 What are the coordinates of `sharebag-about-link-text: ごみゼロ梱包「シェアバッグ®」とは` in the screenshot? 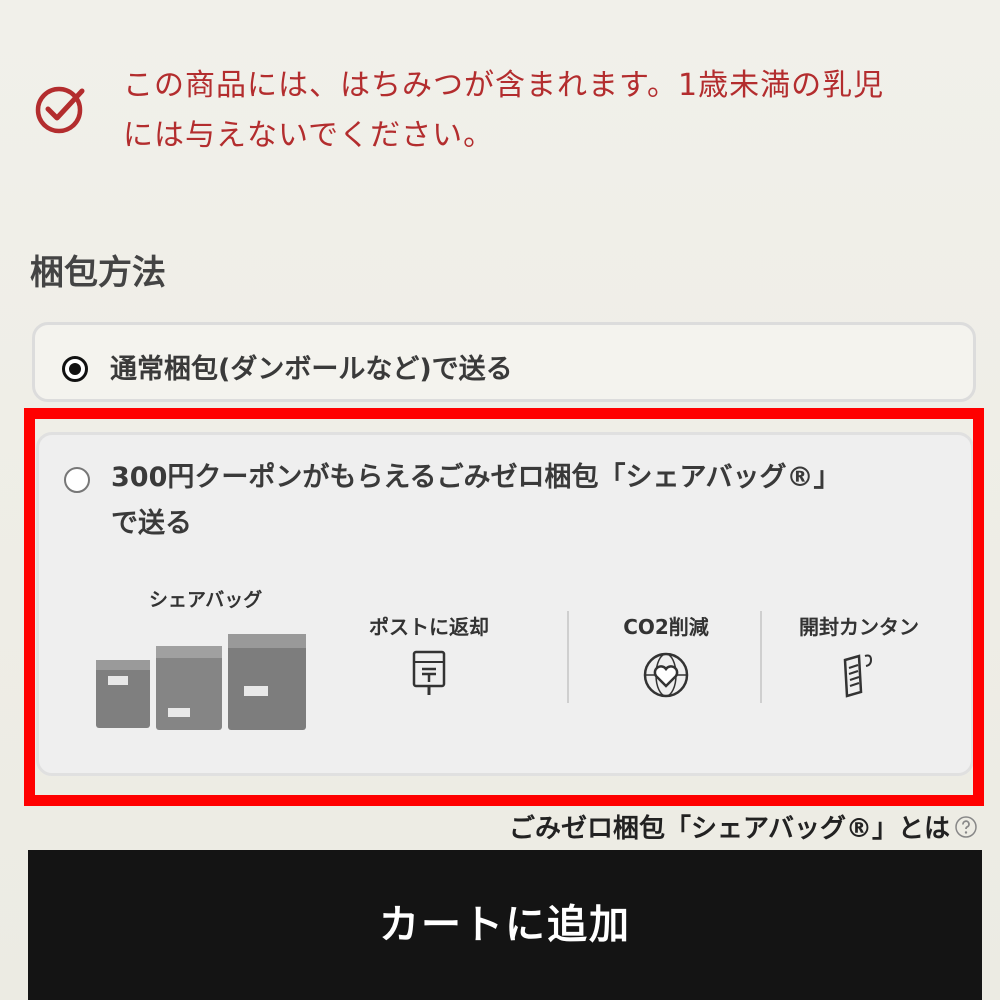 It's located at (729, 826).